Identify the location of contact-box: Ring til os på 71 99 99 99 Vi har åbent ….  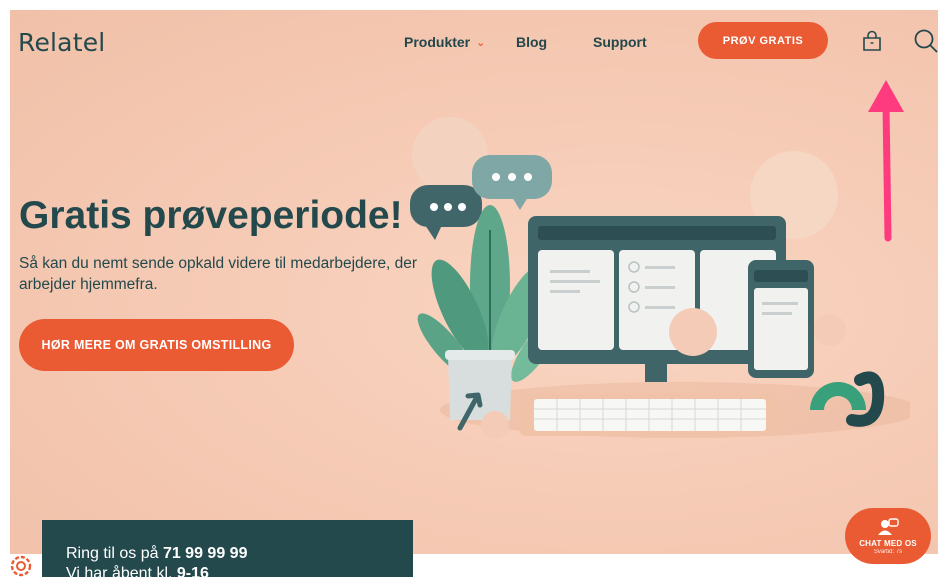
(227, 548).